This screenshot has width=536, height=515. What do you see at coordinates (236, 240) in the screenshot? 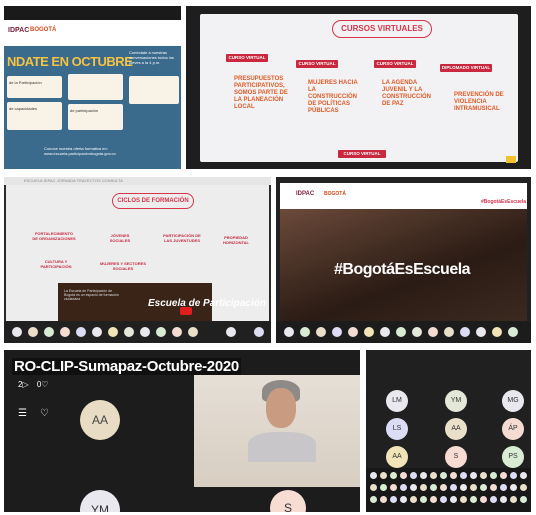
I see `cycle-label: PROPIEDAD HORIZONTAL` at bounding box center [236, 240].